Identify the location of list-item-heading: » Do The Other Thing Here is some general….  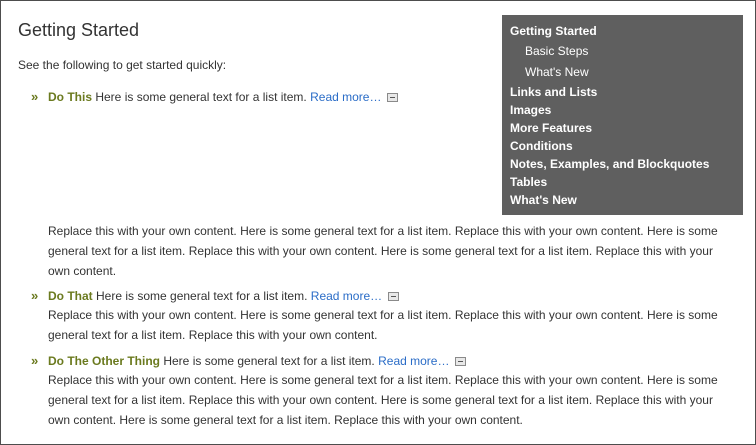
(381, 361).